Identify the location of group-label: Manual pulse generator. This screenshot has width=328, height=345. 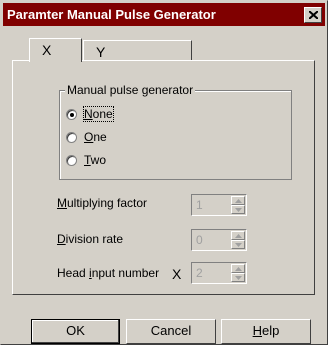
(130, 90).